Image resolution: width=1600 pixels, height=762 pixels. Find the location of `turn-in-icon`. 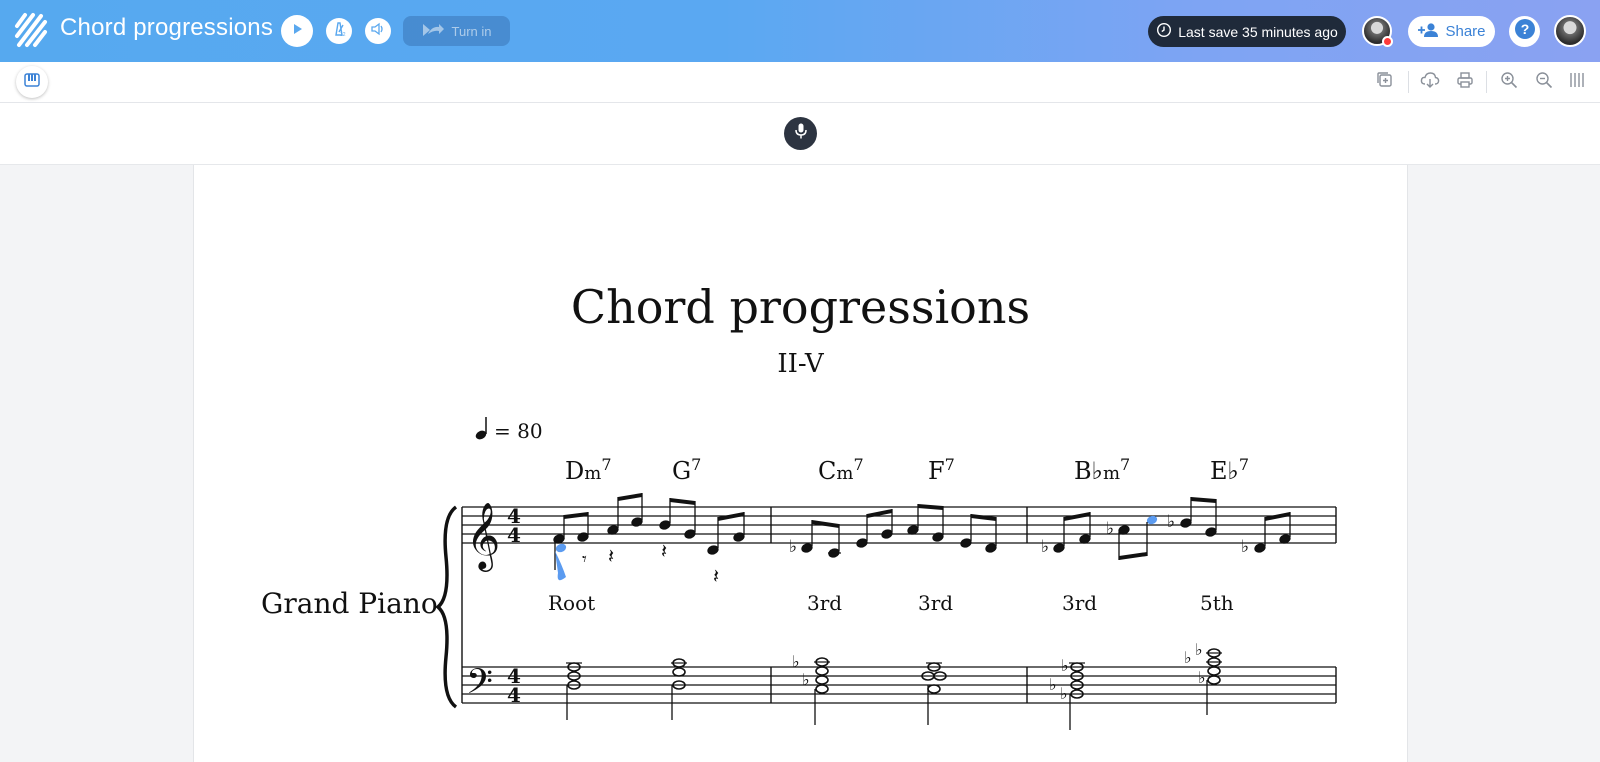

turn-in-icon is located at coordinates (433, 31).